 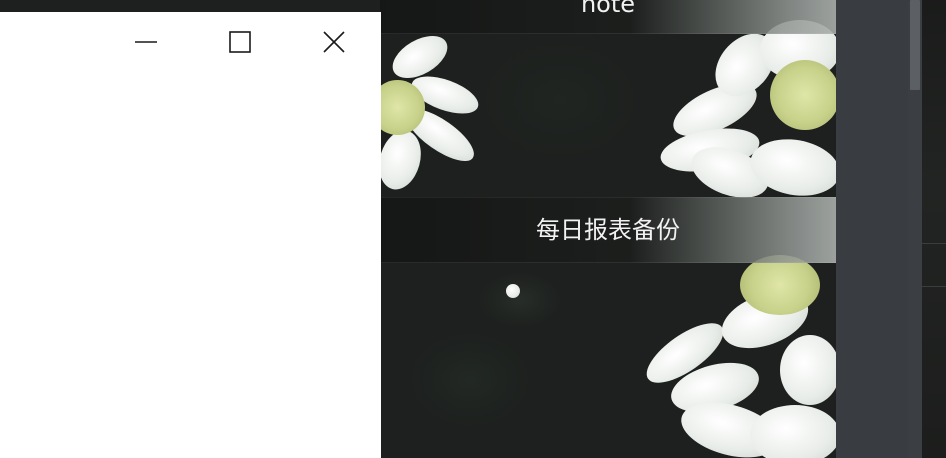 I want to click on maximize-button, so click(x=240, y=42).